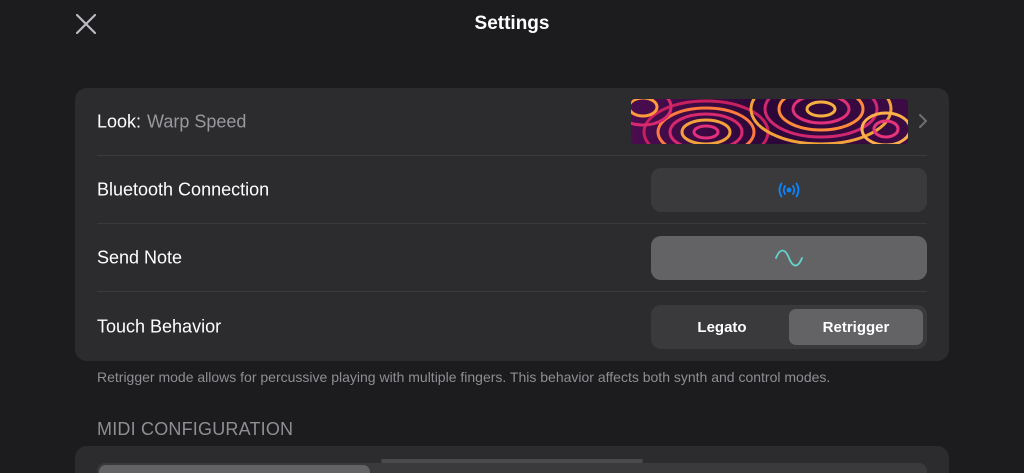  Describe the element at coordinates (159, 326) in the screenshot. I see `touch-behavior-label: Touch Behavior` at that location.